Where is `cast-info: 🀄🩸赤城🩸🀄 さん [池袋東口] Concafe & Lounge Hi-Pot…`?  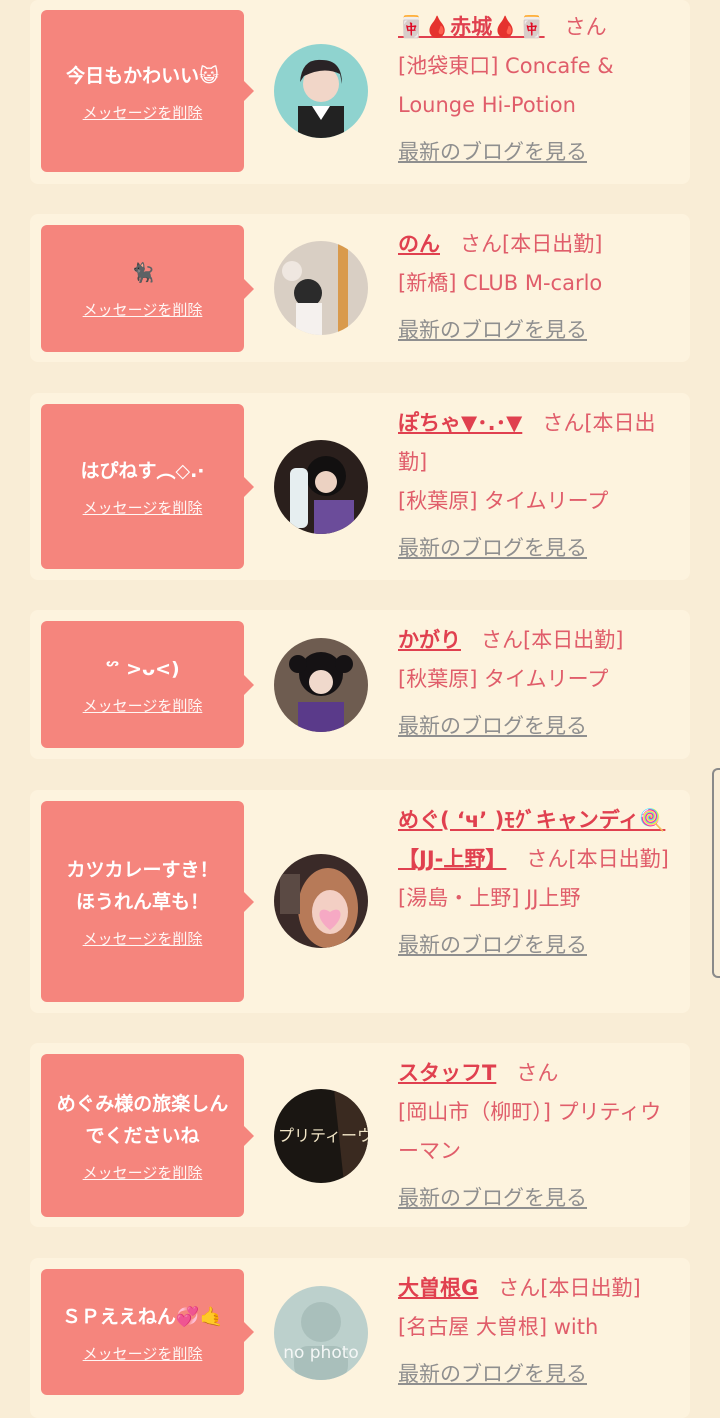
cast-info: 🀄🩸赤城🩸🀄 さん [池袋東口] Concafe & Lounge Hi-Pot… is located at coordinates (538, 90).